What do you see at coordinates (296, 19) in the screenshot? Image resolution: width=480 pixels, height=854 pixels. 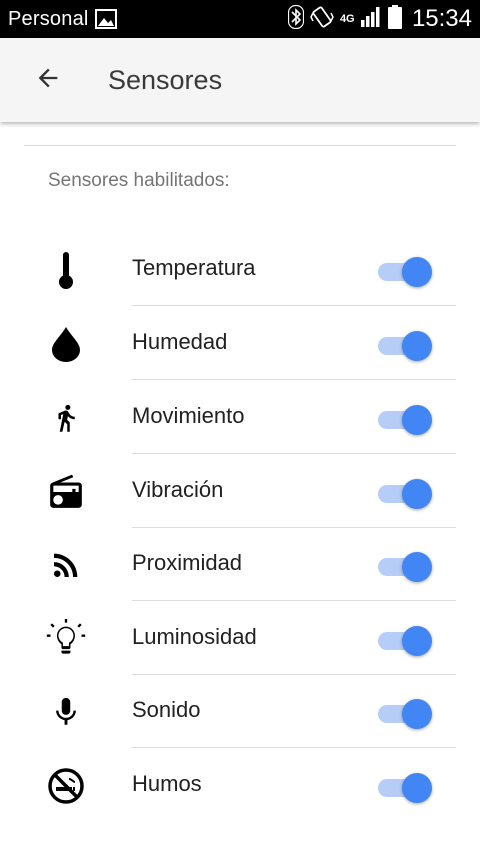 I see `bluetooth-icon` at bounding box center [296, 19].